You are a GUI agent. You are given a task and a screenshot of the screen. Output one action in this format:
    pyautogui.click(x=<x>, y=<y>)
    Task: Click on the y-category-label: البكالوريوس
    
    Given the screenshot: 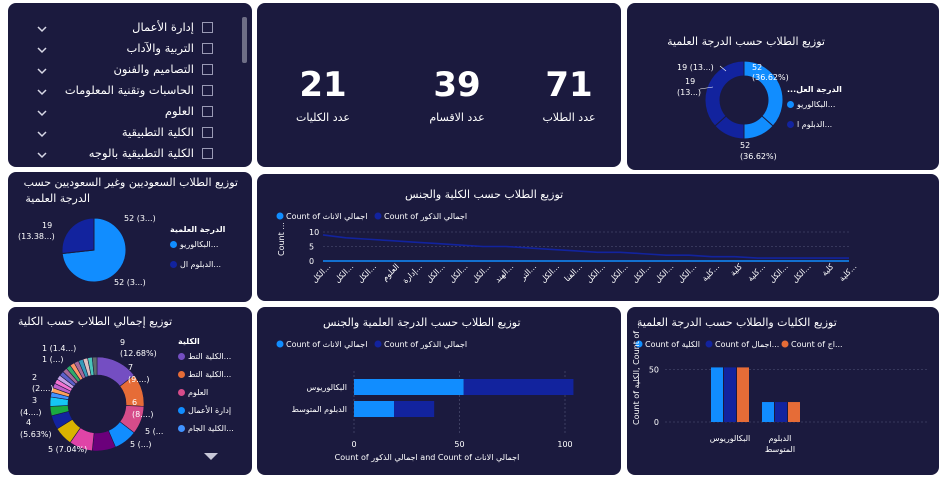 What is the action you would take?
    pyautogui.click(x=327, y=387)
    